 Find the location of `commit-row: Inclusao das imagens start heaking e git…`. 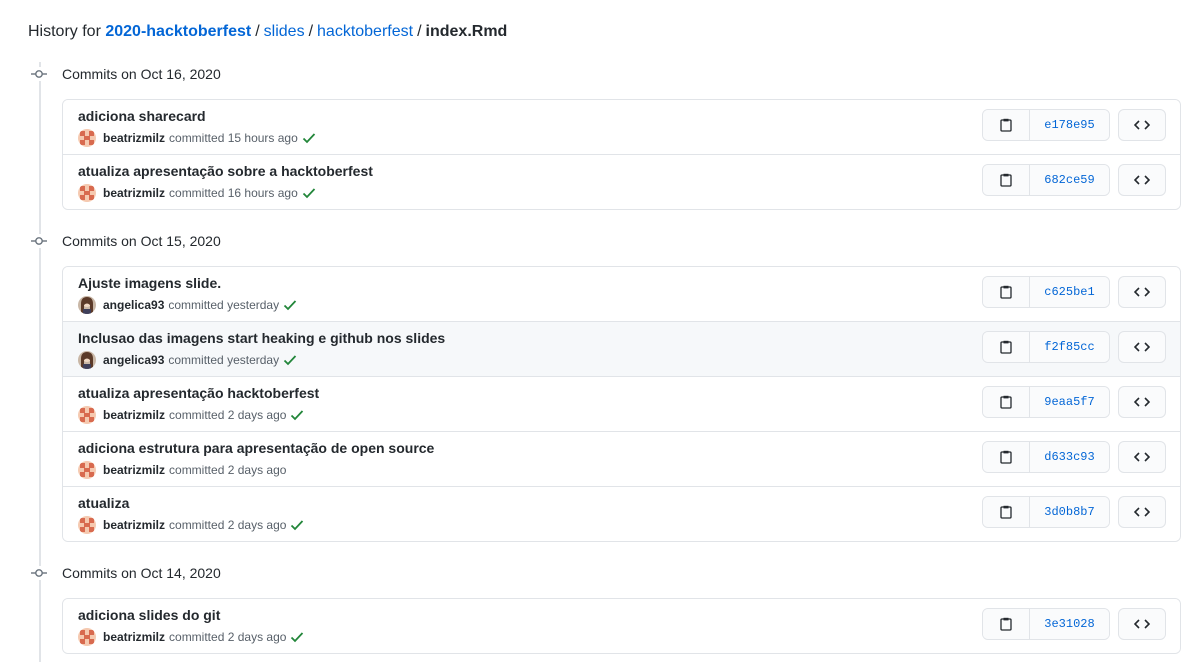

commit-row: Inclusao das imagens start heaking e git… is located at coordinates (621, 348).